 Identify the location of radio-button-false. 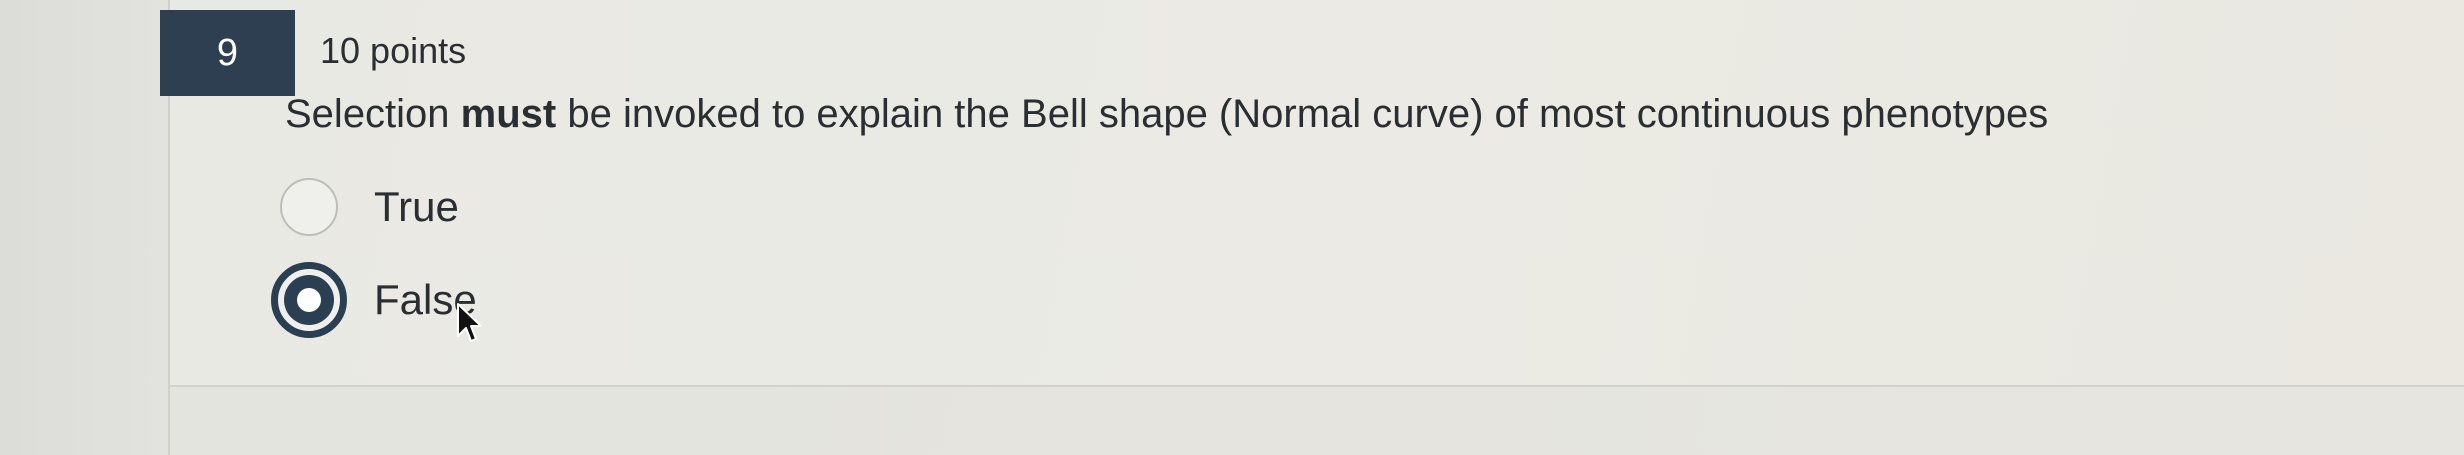
(309, 300).